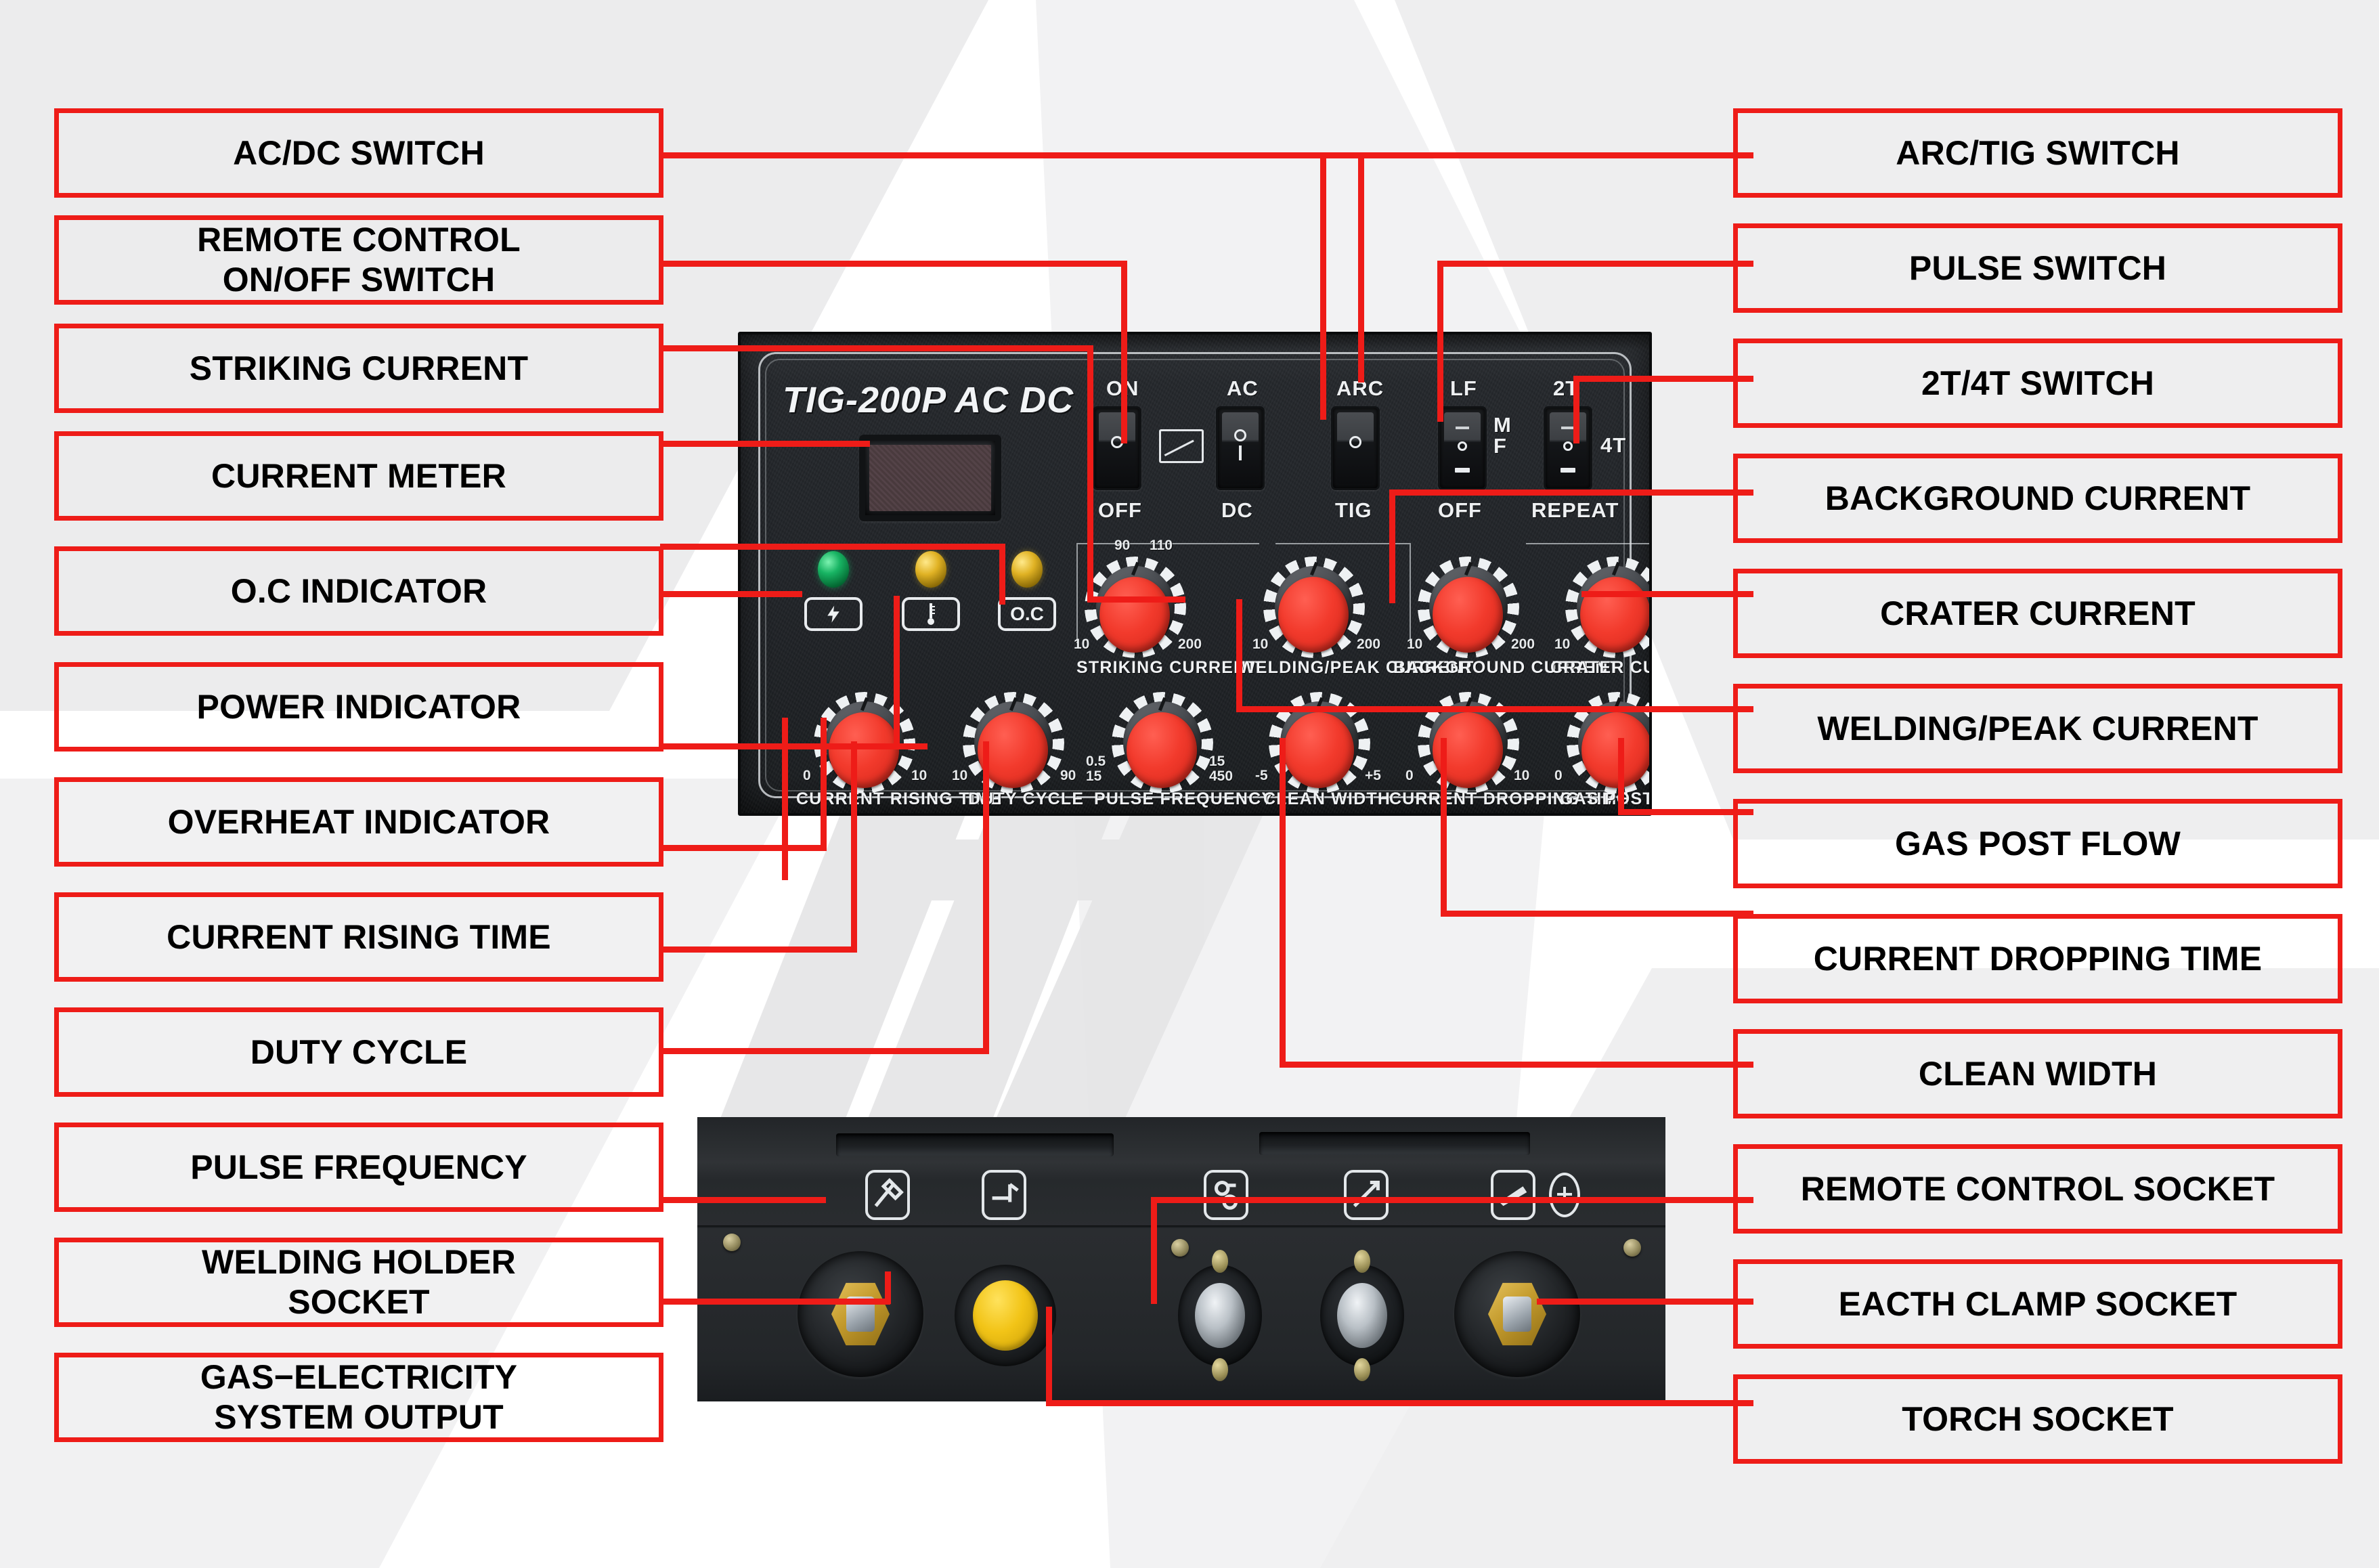 The image size is (2379, 1568). What do you see at coordinates (860, 1314) in the screenshot?
I see `welding-holder-socket` at bounding box center [860, 1314].